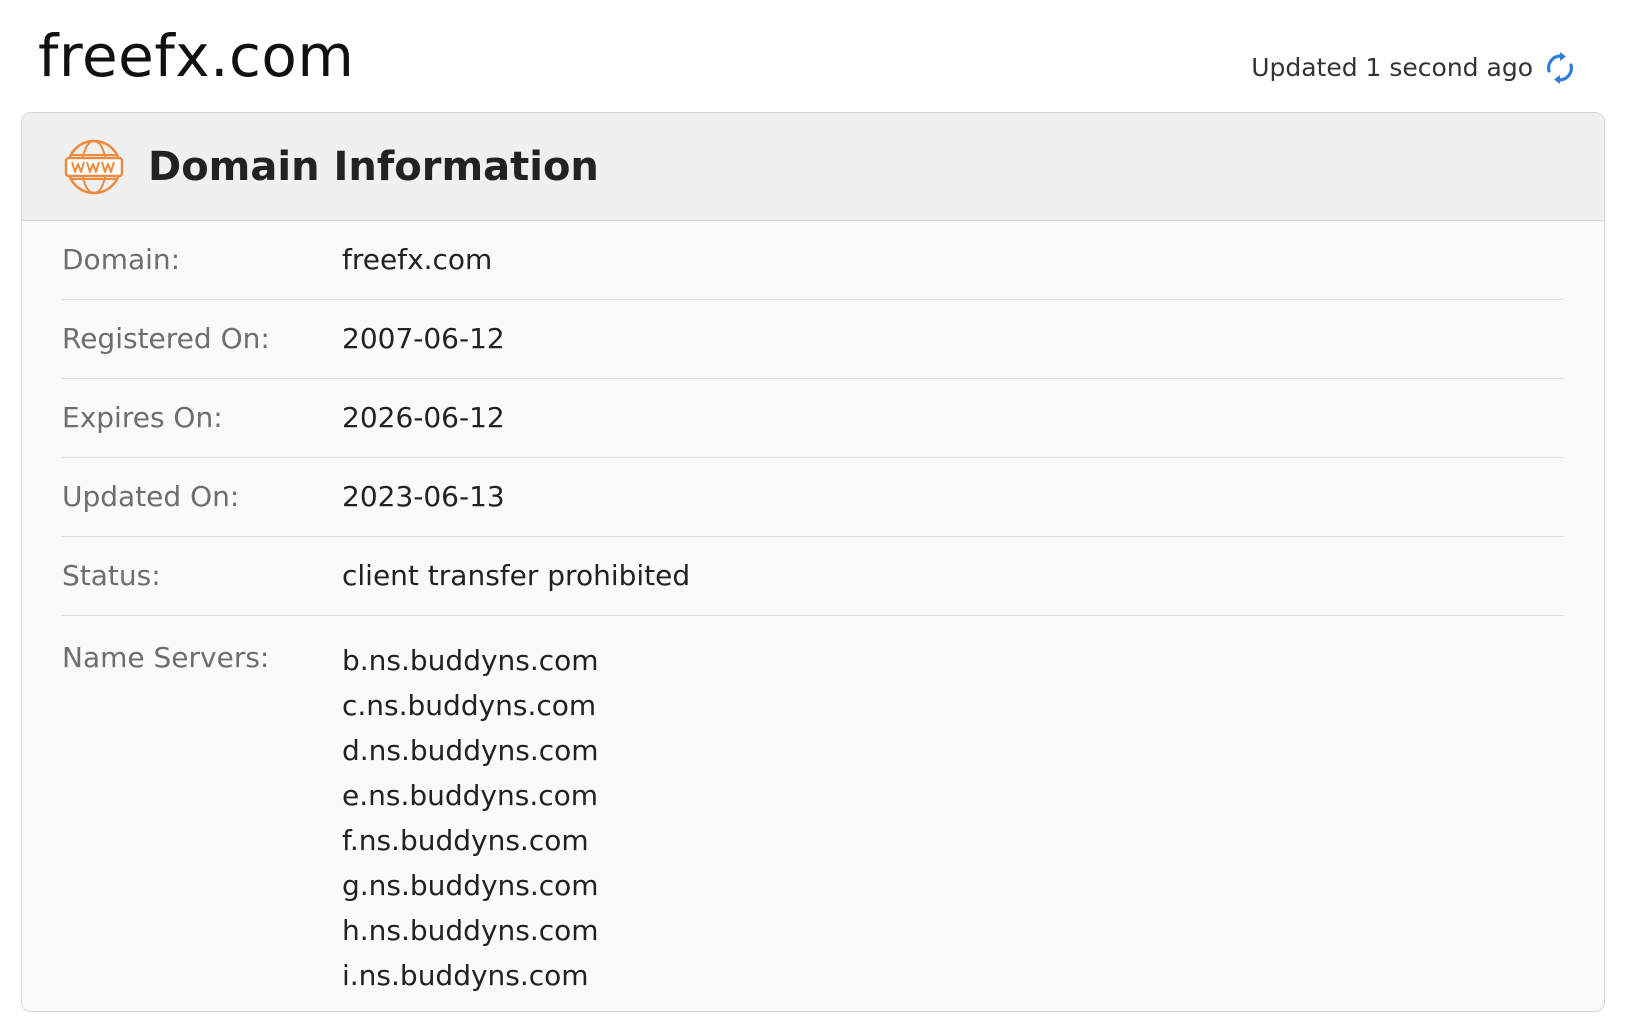 This screenshot has height=1025, width=1629. What do you see at coordinates (813, 497) in the screenshot?
I see `row-updated-on: Updated On: 2023-06-13` at bounding box center [813, 497].